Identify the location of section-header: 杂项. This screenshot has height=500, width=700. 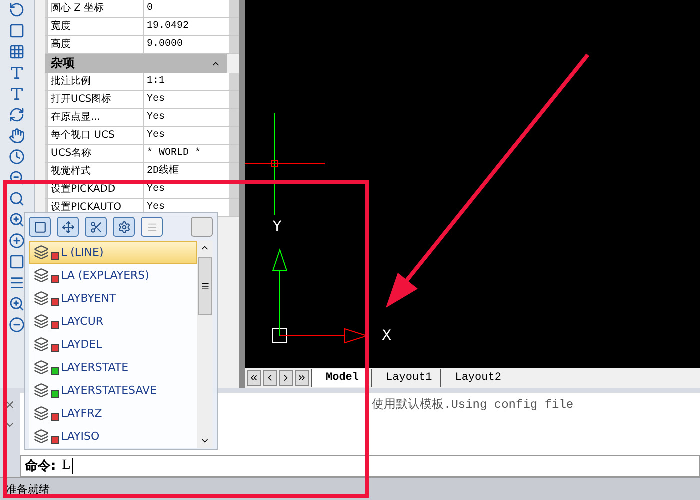
(136, 63).